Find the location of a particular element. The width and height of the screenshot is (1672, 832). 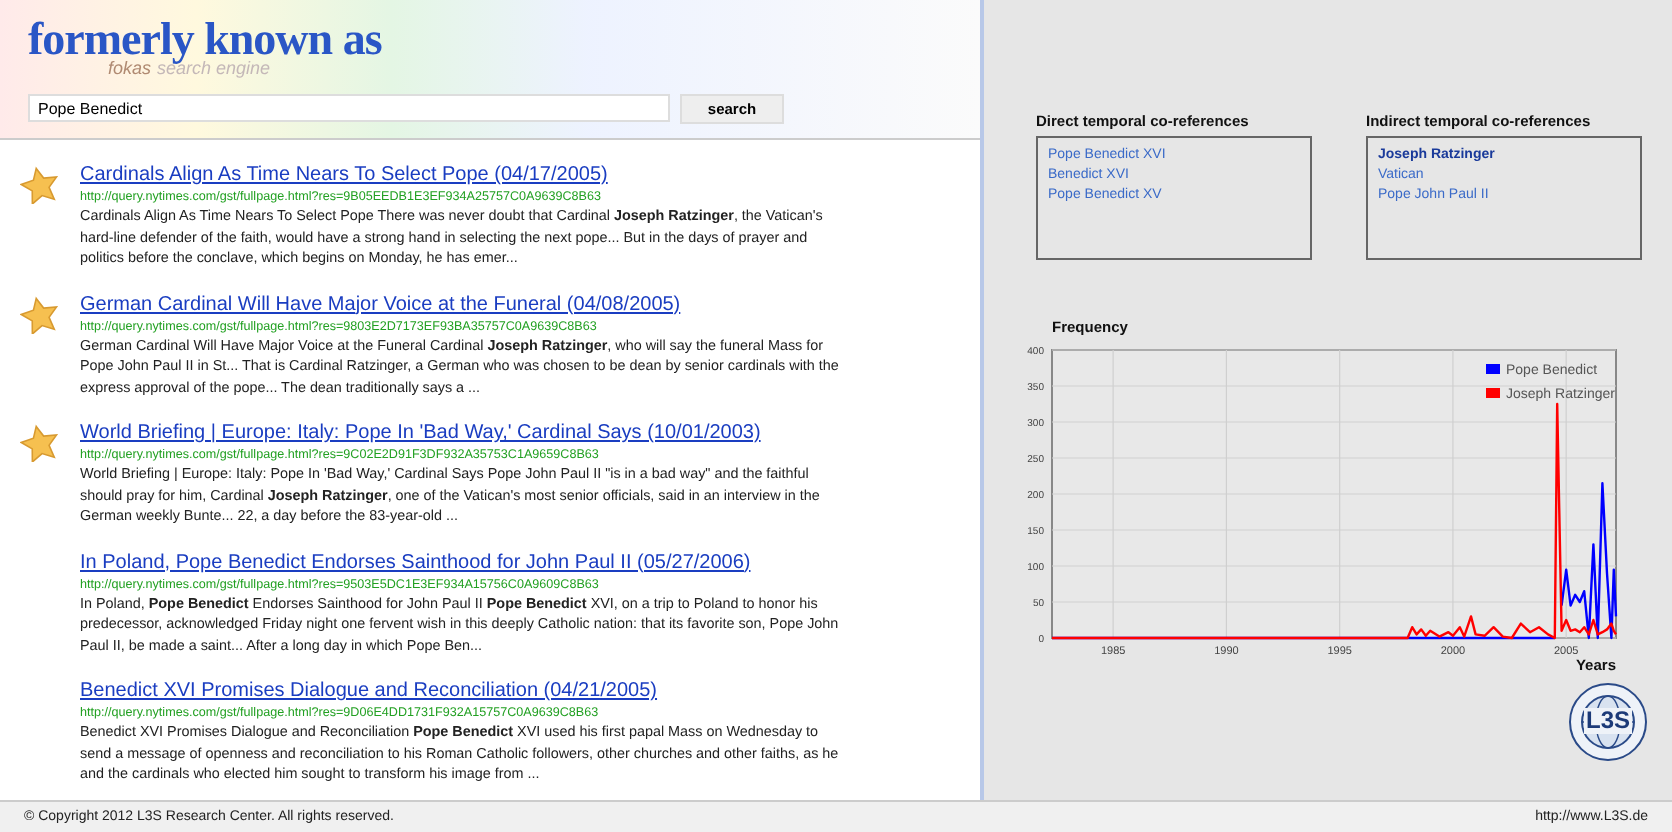

result-title-link: World Briefing | Europe: Italy: Pope In 'Bad Way,' Cardinal Says (10/01/2003) is located at coordinates (420, 433).